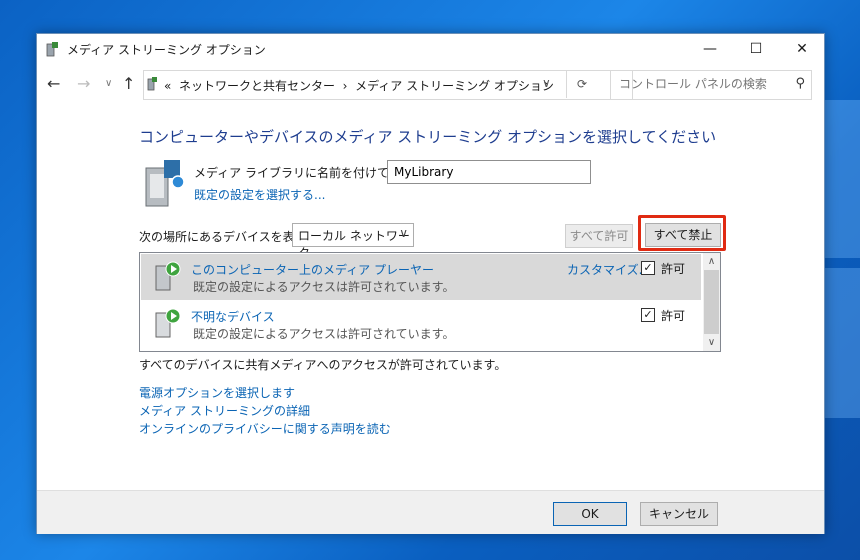 The width and height of the screenshot is (860, 560). I want to click on close-button: ✕, so click(802, 49).